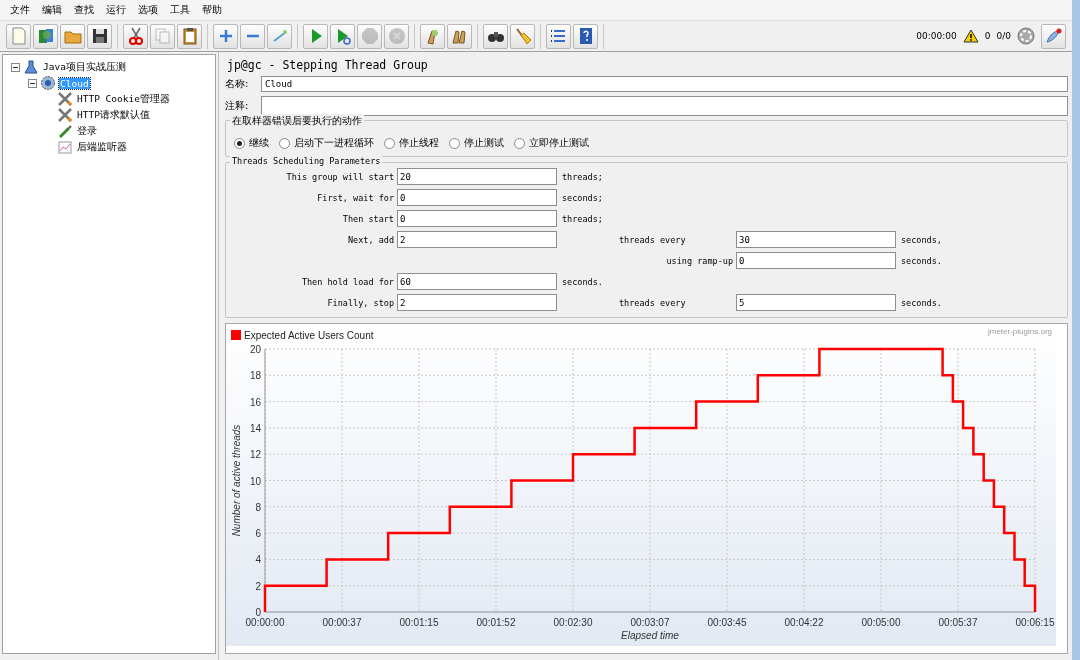  What do you see at coordinates (970, 36) in the screenshot?
I see `warning-icon` at bounding box center [970, 36].